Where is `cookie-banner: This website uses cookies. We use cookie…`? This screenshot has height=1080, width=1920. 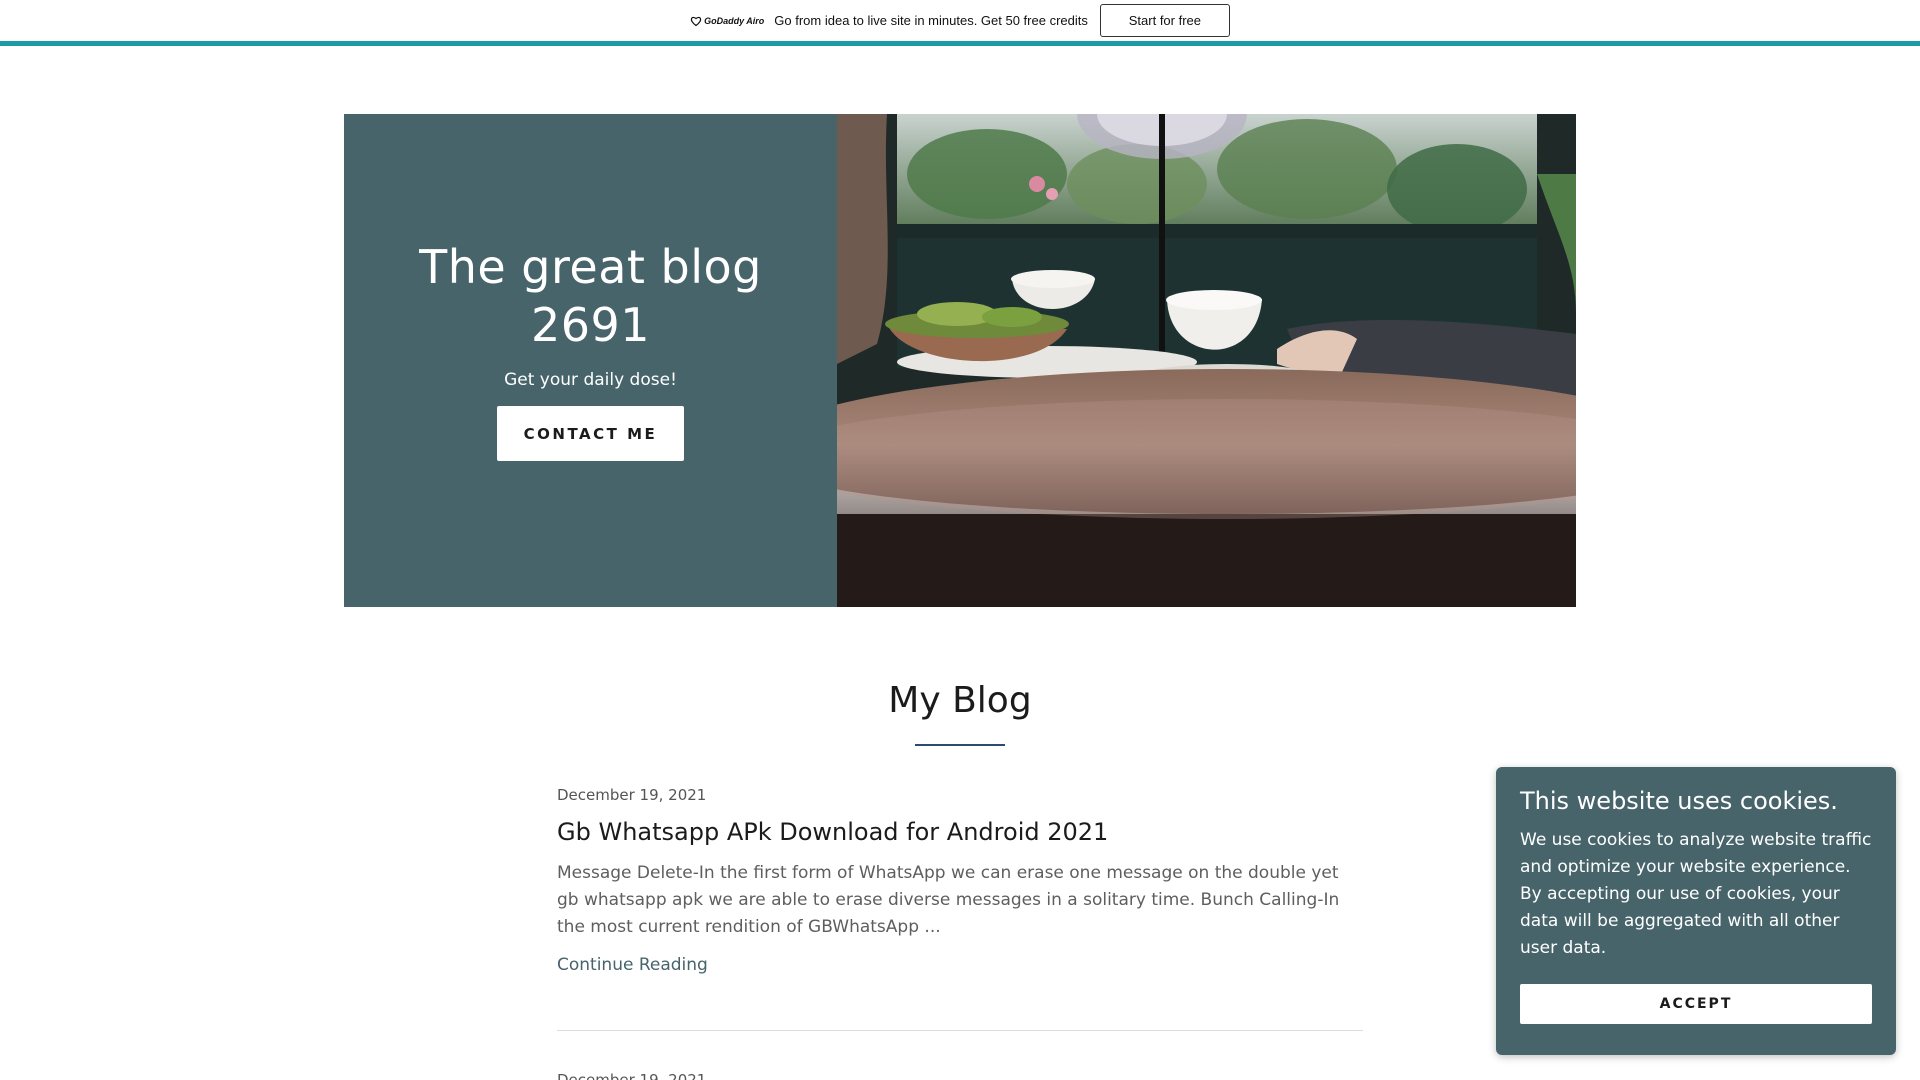
cookie-banner: This website uses cookies. We use cookie… is located at coordinates (1696, 911).